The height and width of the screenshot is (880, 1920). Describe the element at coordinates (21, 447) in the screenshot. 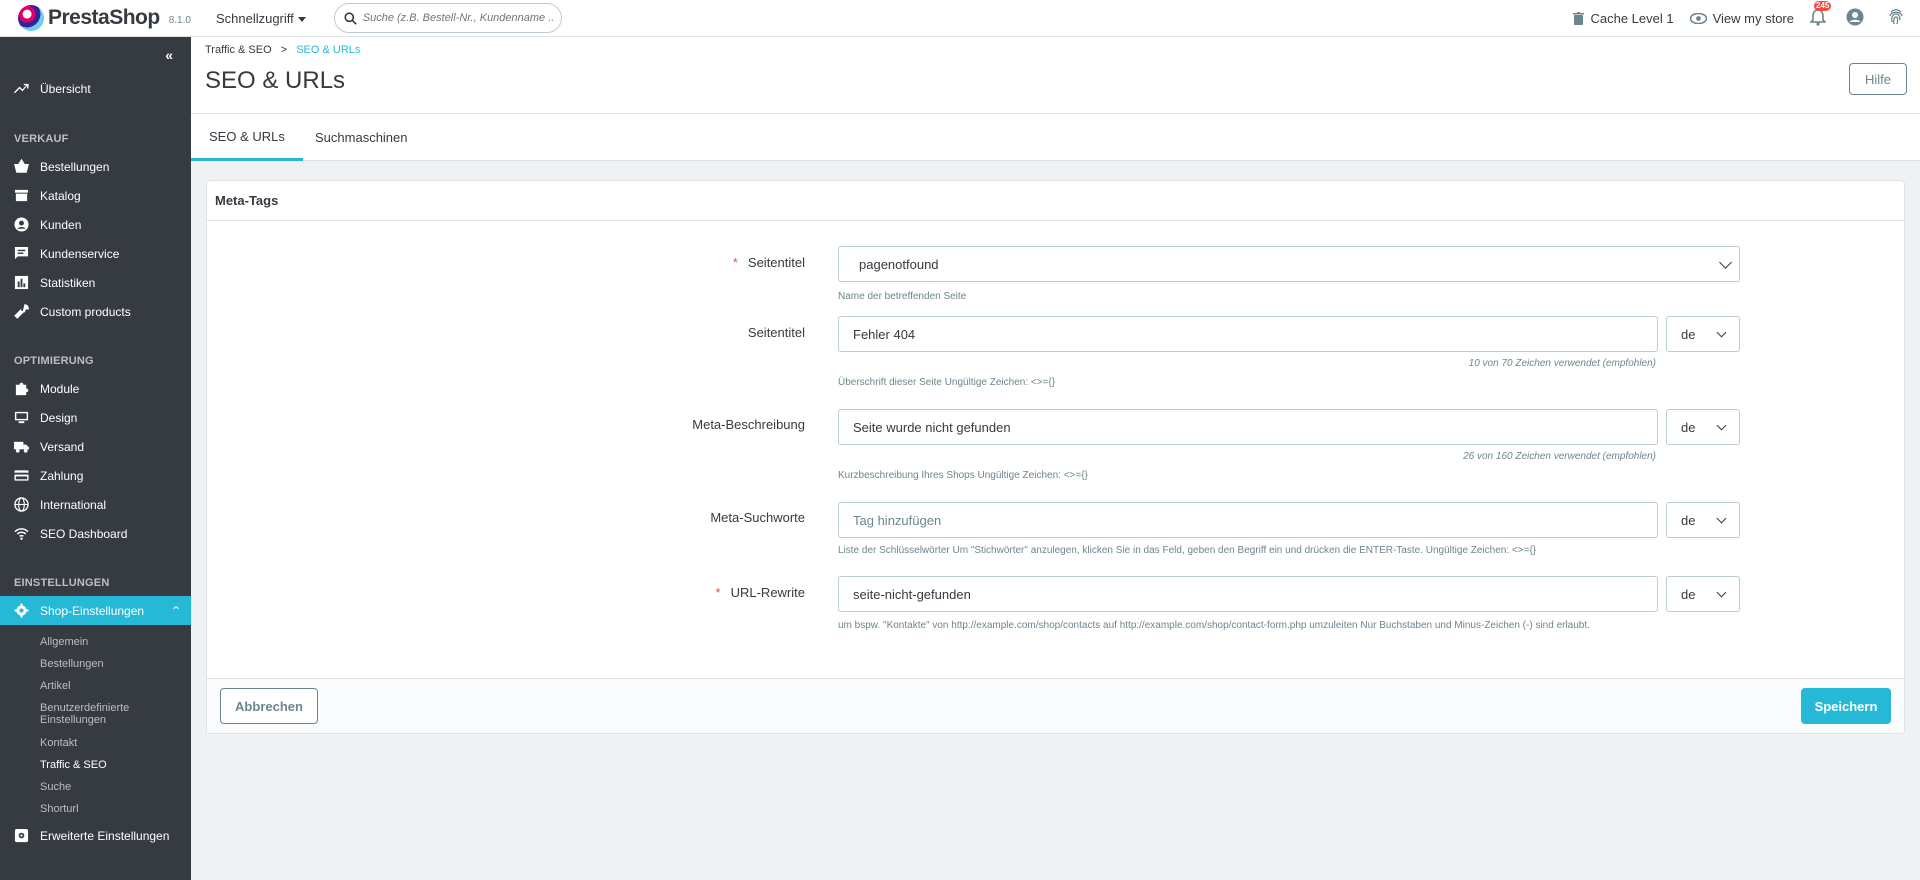

I see `truck-icon` at that location.